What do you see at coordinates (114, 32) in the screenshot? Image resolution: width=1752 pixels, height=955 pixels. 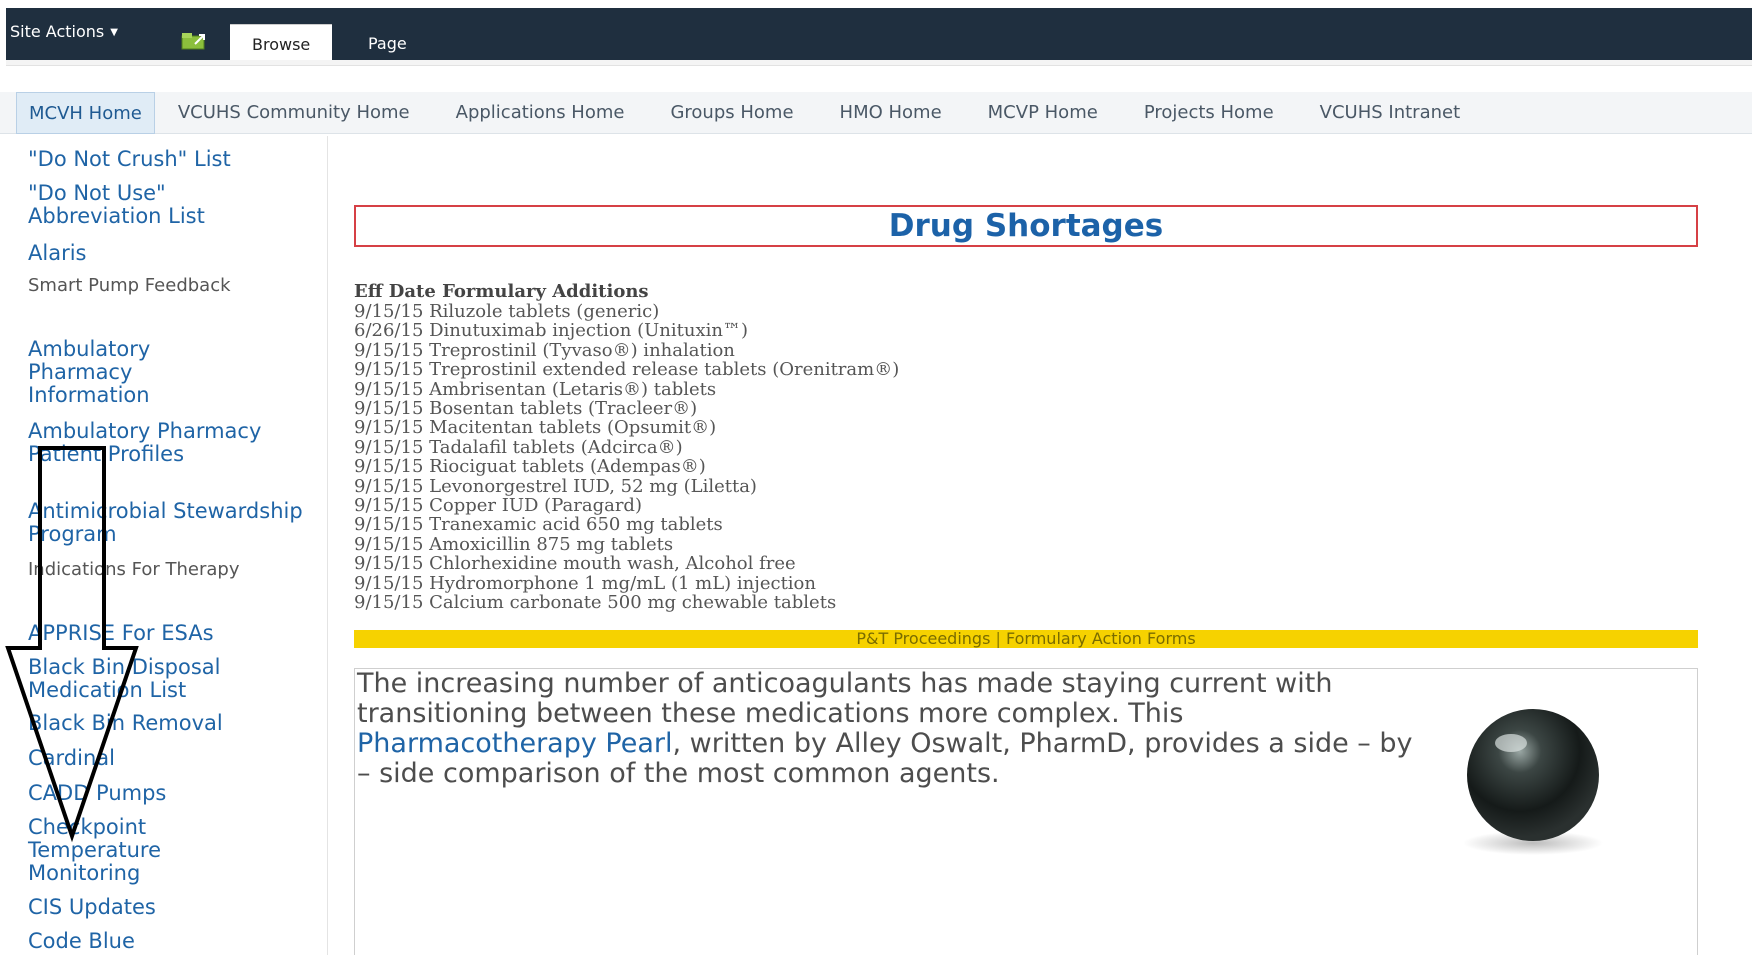 I see `chevron-down-icon: ▼` at bounding box center [114, 32].